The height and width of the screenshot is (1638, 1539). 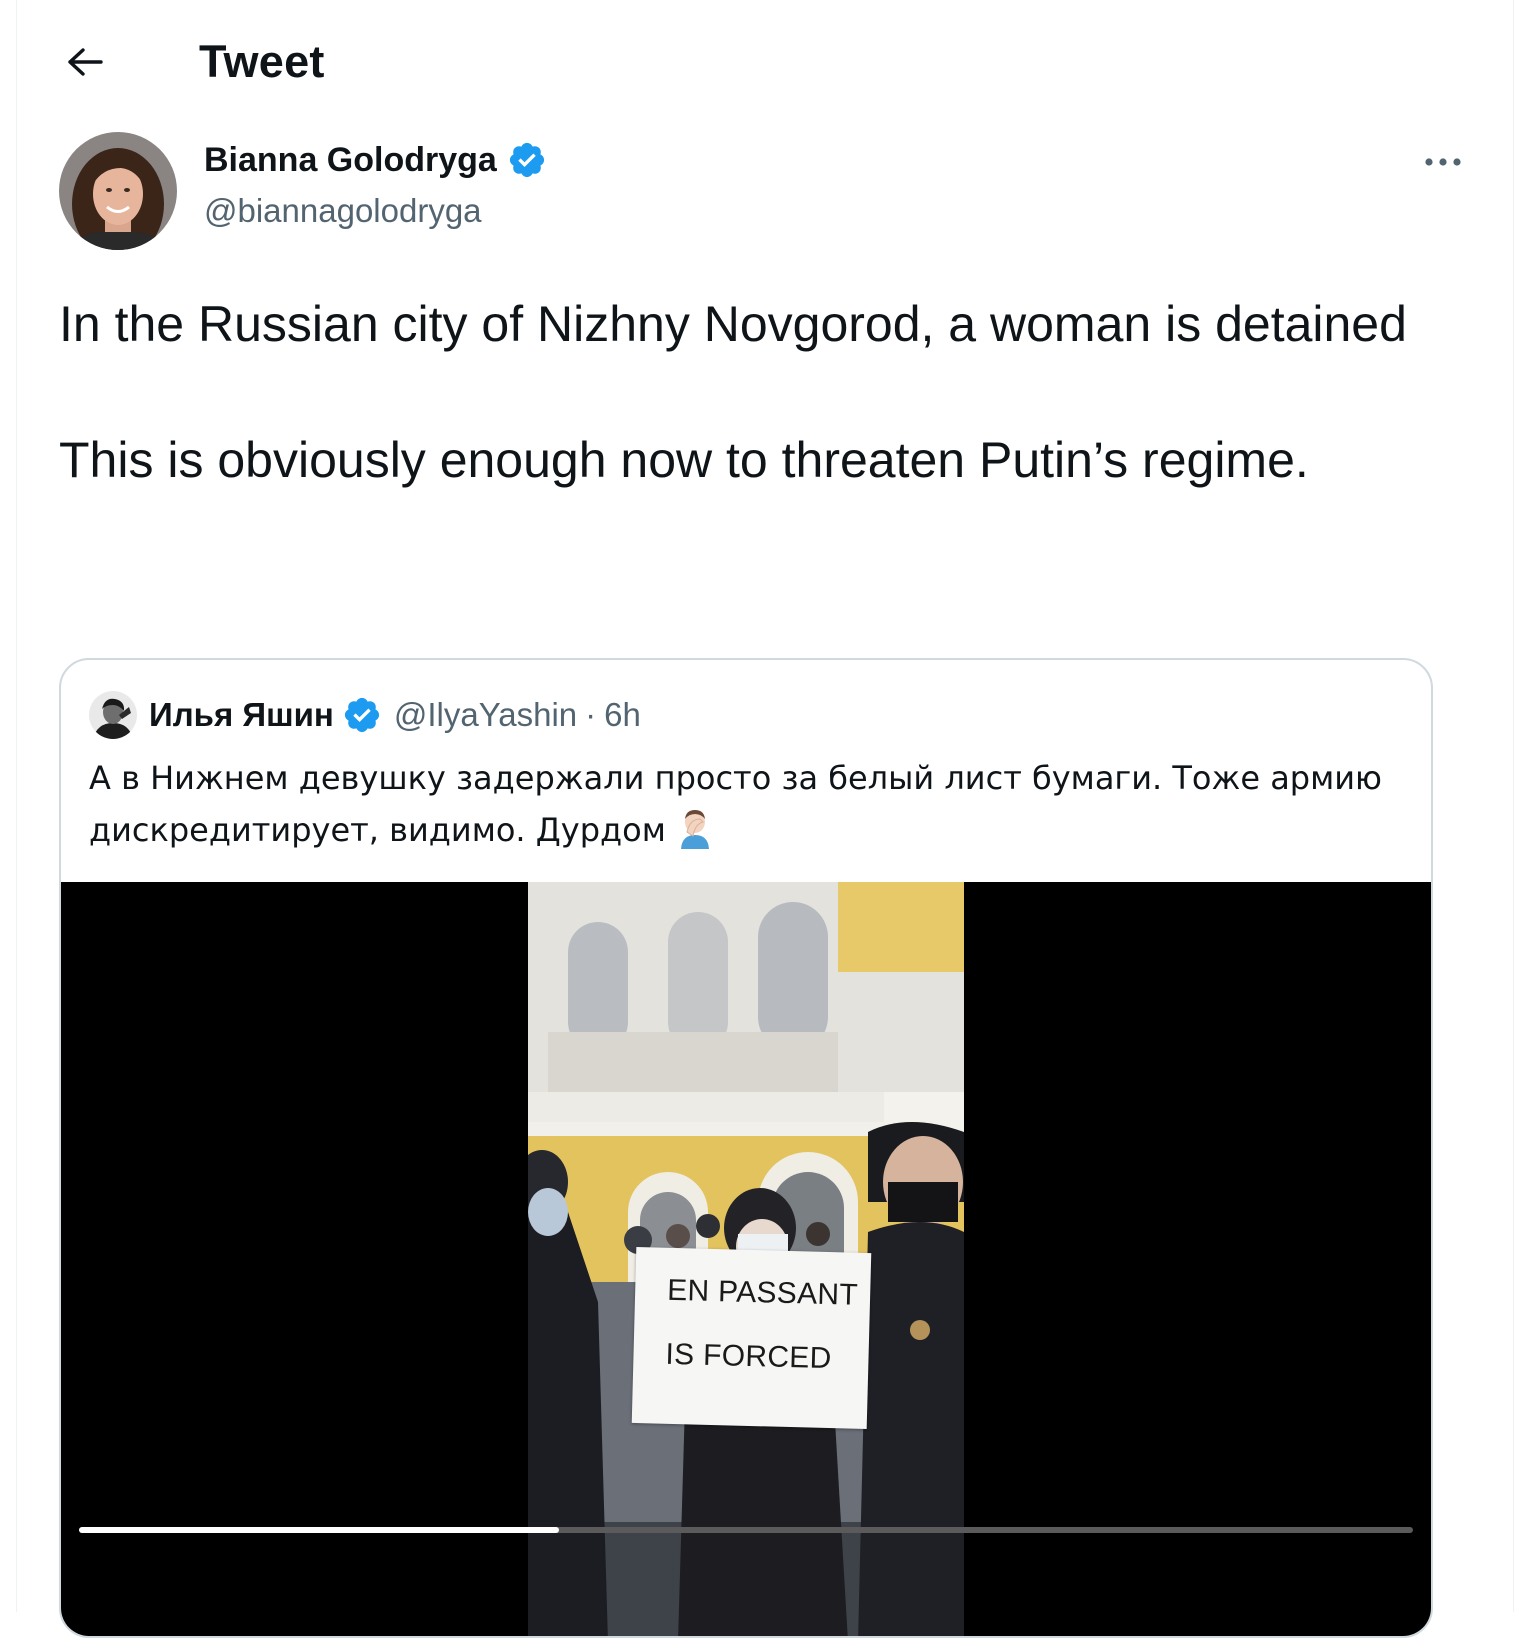 I want to click on quoted-tweet-header: Илья Яшин @IlyaYashin · 6h, so click(x=365, y=715).